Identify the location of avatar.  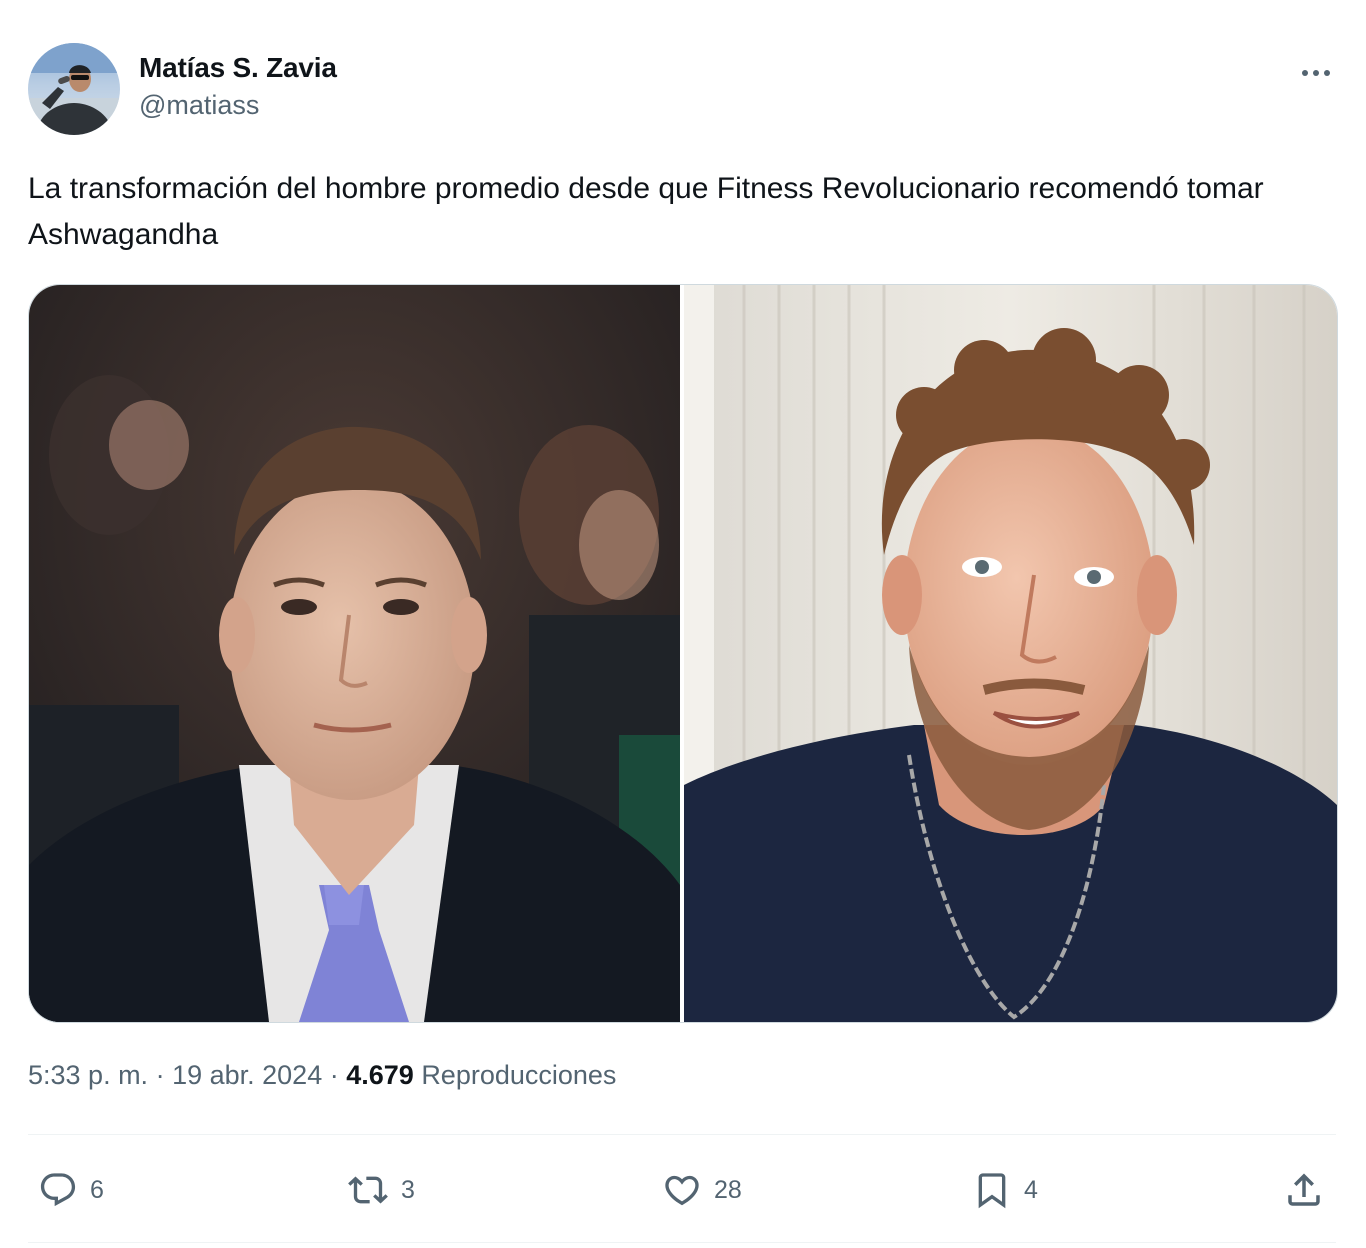
(74, 89).